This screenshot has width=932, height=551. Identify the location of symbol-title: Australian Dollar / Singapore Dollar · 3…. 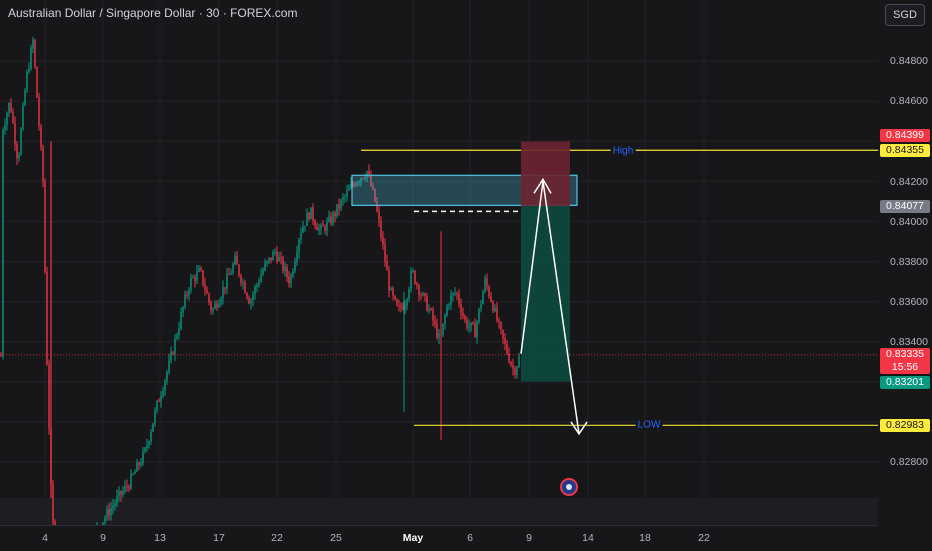
(152, 13).